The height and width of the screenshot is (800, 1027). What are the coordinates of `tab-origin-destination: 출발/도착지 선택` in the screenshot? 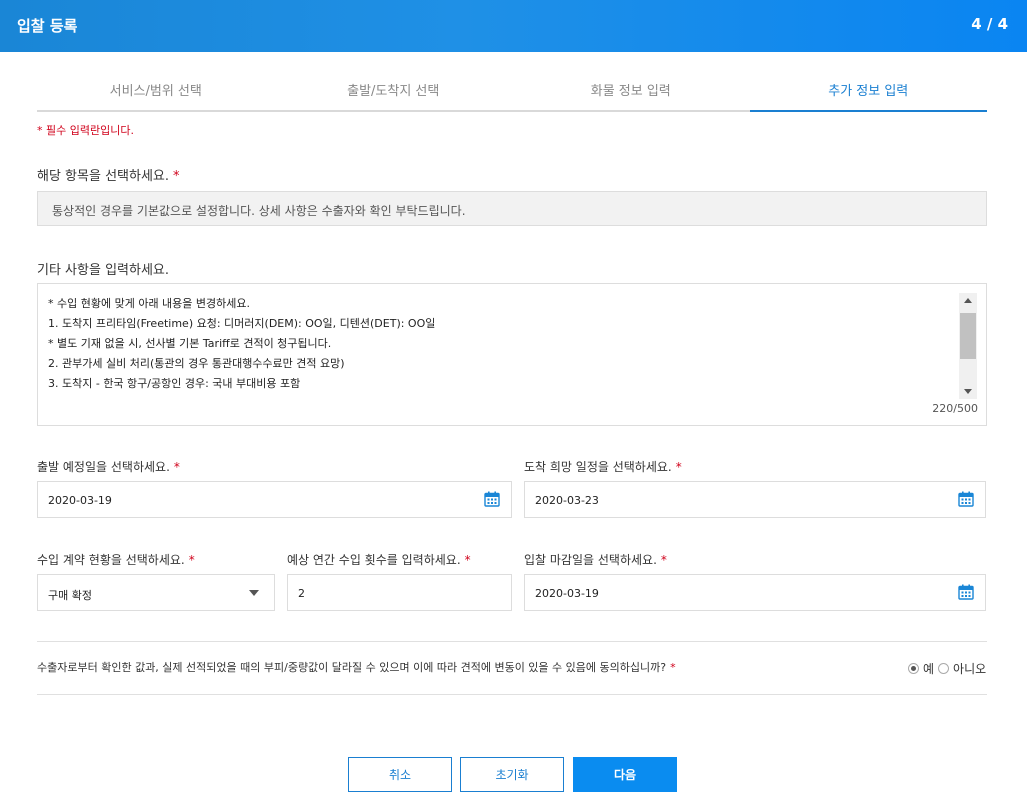 It's located at (393, 90).